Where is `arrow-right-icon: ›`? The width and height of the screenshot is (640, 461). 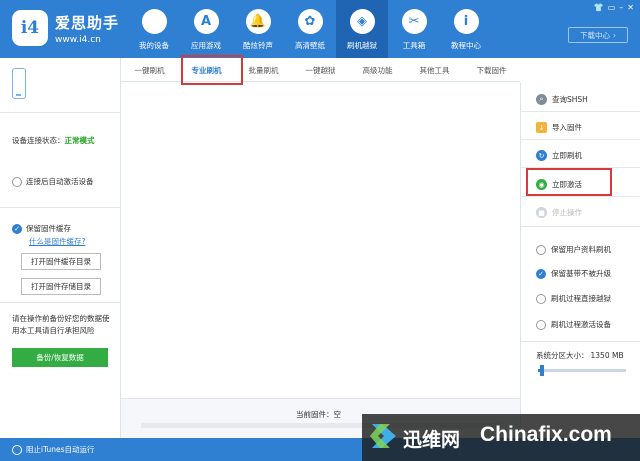 arrow-right-icon: › is located at coordinates (614, 35).